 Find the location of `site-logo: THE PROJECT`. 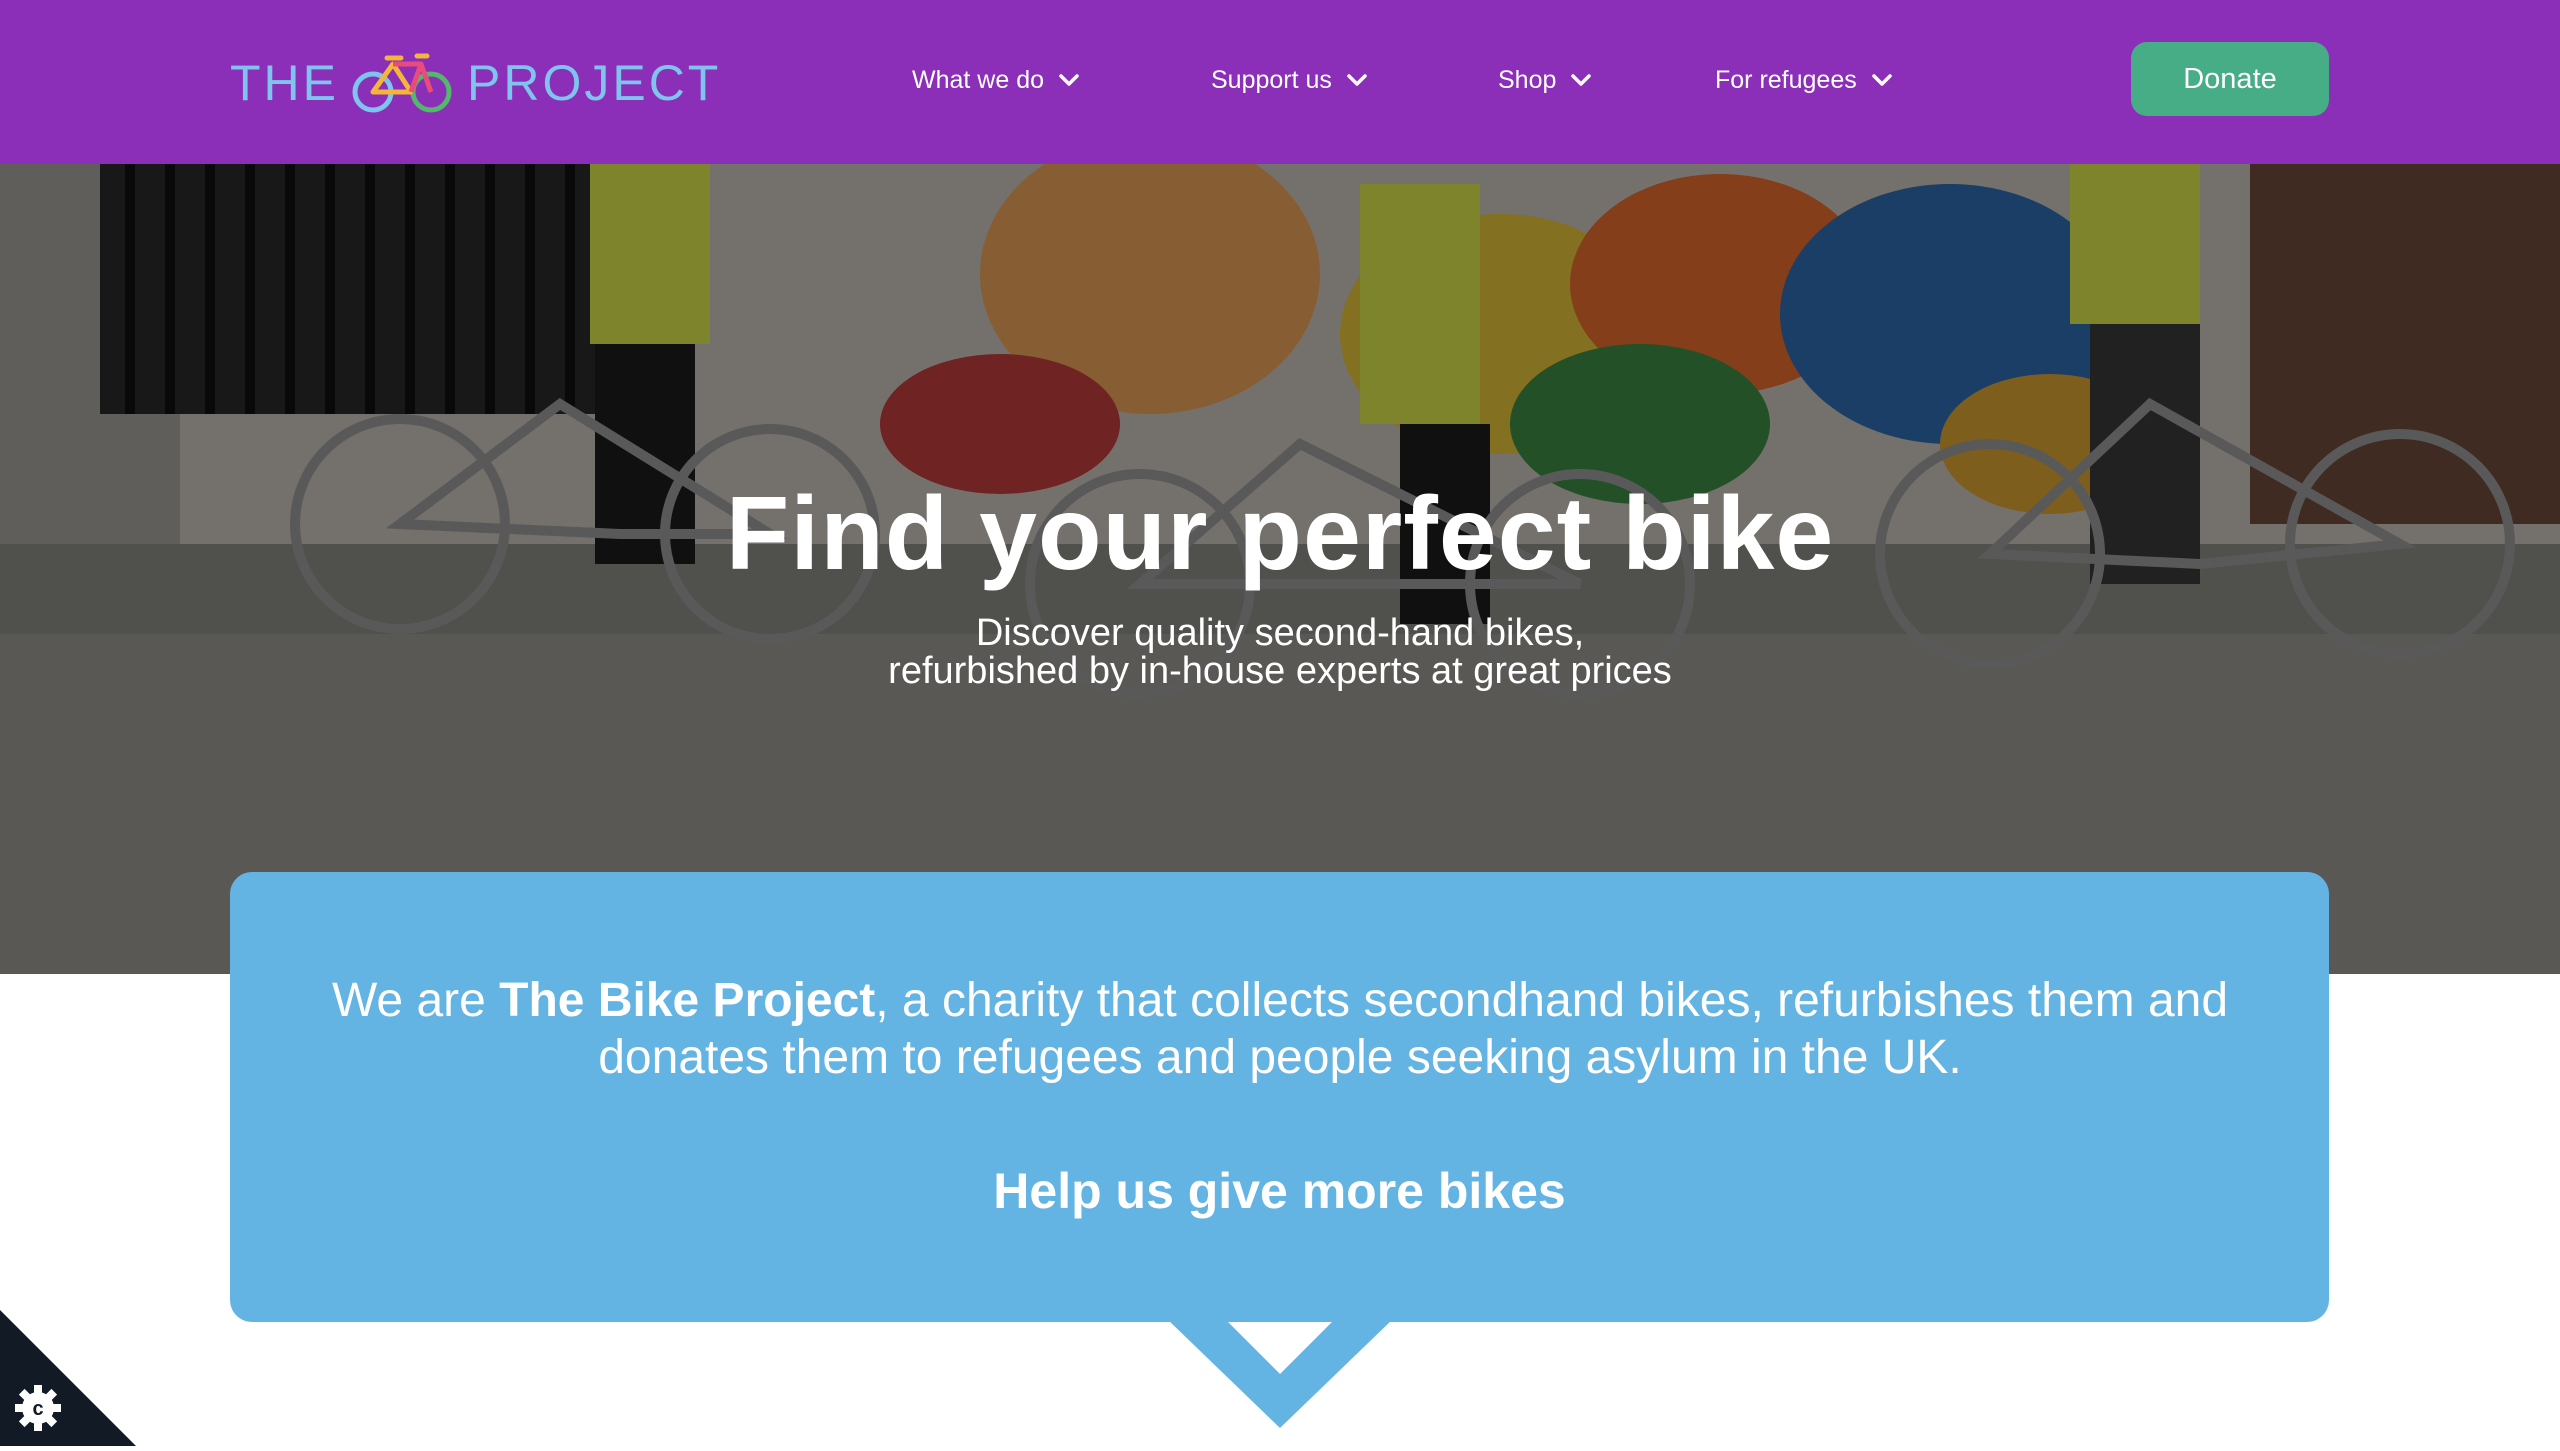

site-logo: THE PROJECT is located at coordinates (475, 83).